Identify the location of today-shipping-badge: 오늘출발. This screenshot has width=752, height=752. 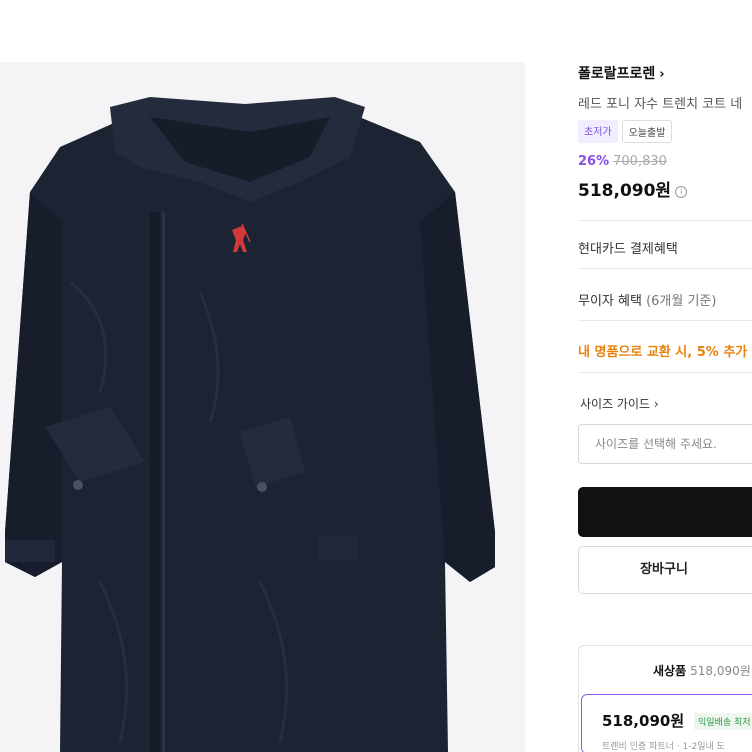
(647, 131).